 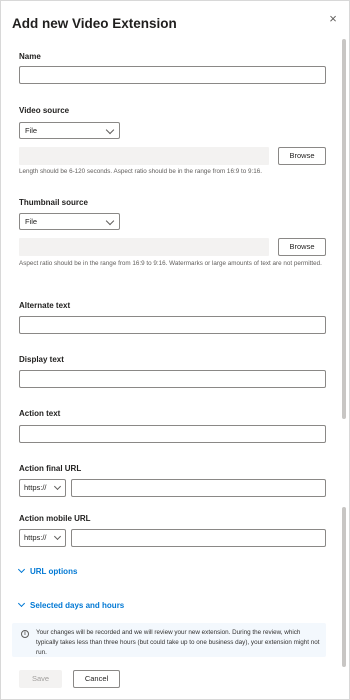 I want to click on url-options-label: URL options, so click(x=54, y=571).